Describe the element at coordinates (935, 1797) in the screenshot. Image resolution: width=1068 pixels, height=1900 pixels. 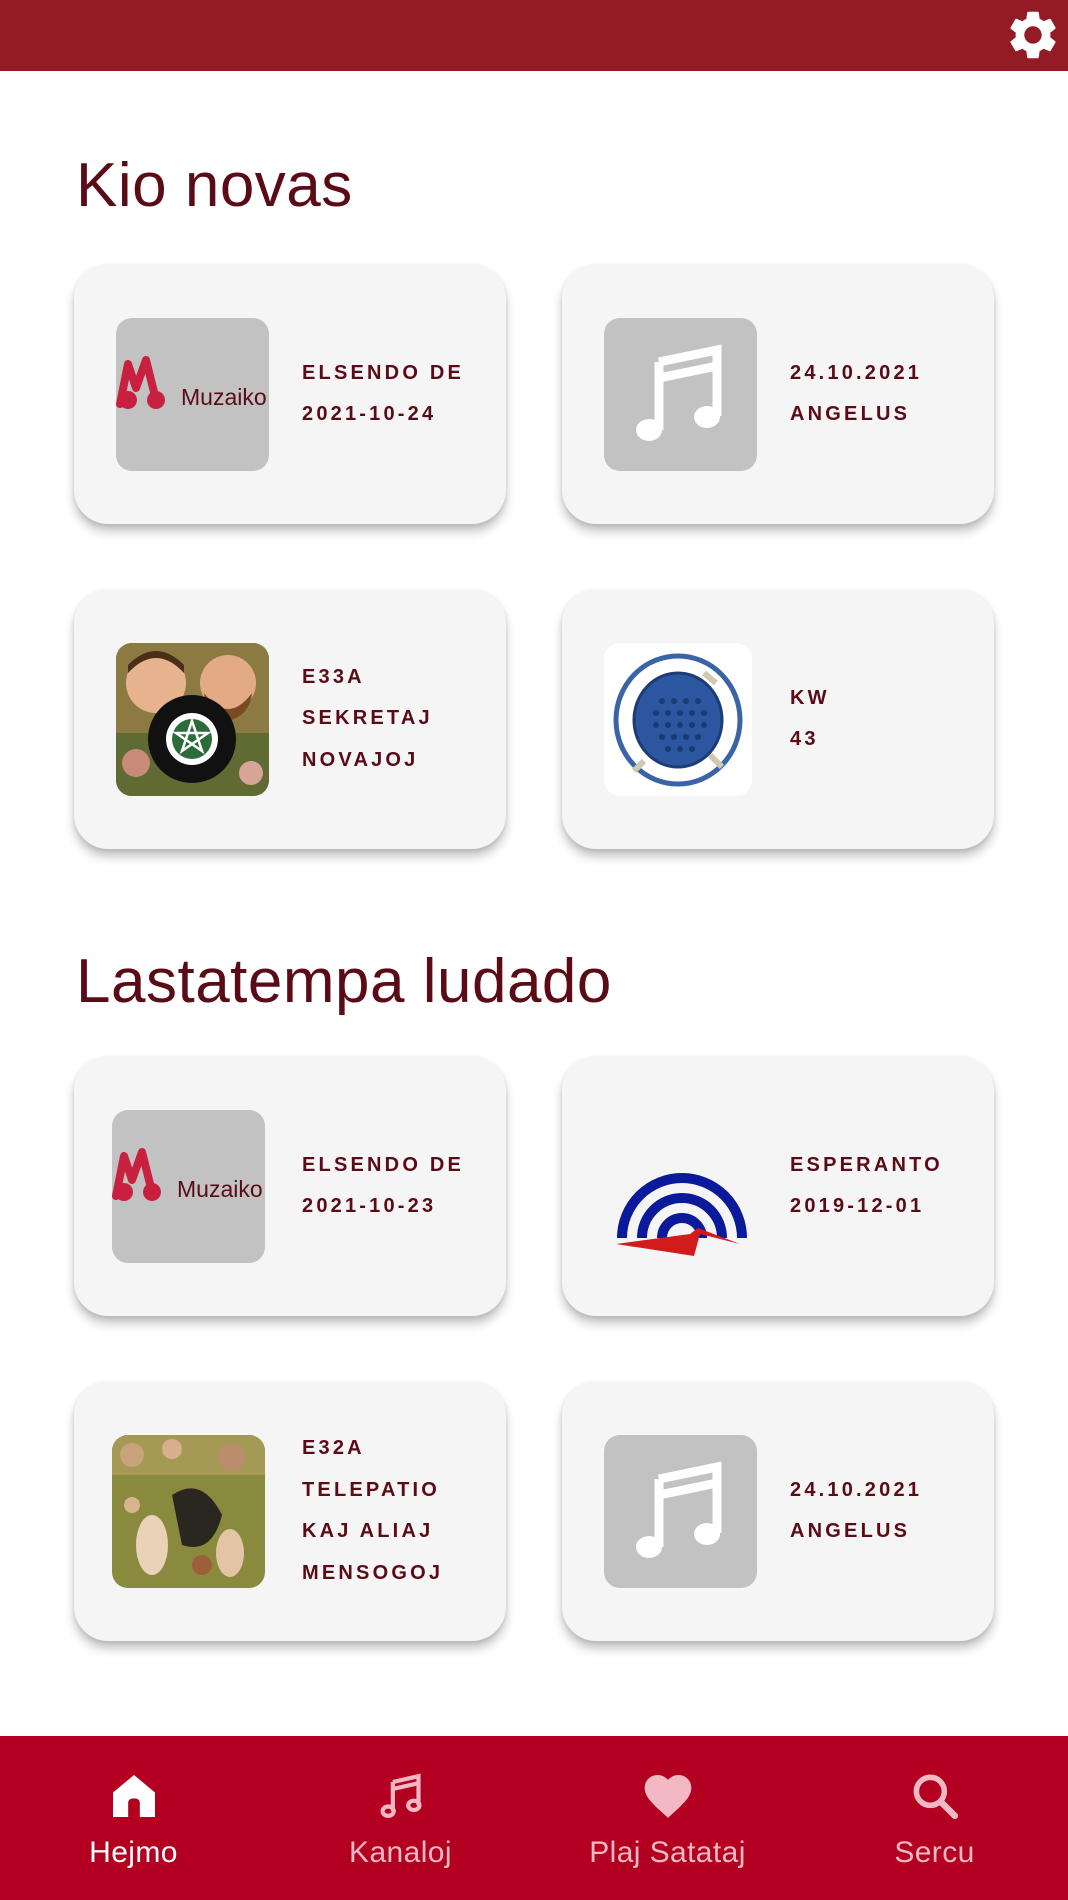
I see `search-icon` at that location.